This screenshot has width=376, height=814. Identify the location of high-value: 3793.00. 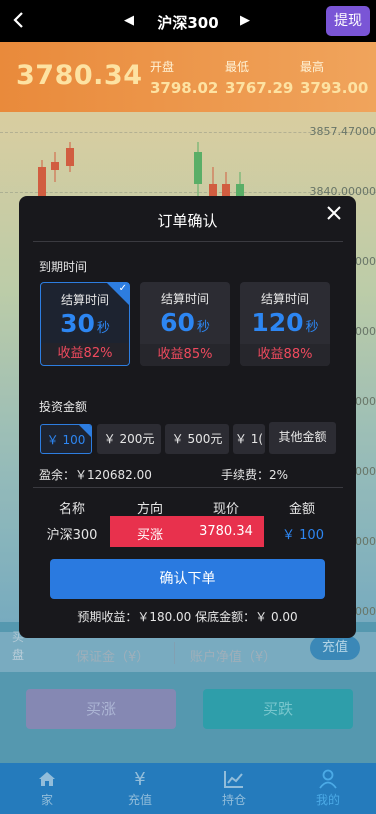
(334, 88).